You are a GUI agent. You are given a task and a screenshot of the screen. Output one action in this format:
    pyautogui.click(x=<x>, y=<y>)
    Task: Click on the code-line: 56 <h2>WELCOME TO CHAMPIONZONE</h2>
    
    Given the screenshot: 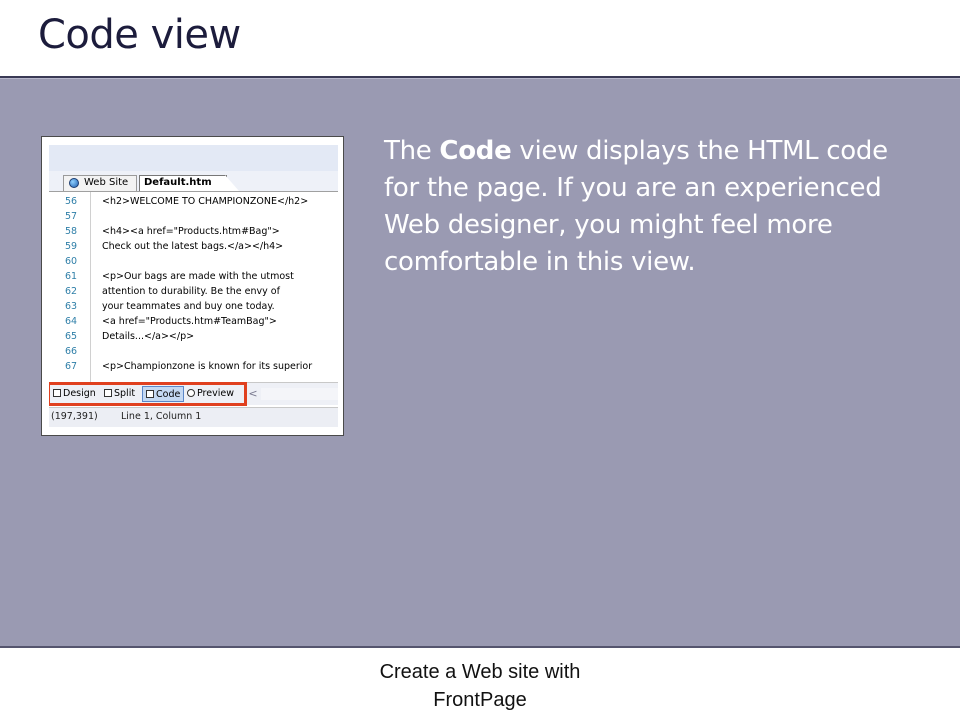 What is the action you would take?
    pyautogui.click(x=193, y=201)
    